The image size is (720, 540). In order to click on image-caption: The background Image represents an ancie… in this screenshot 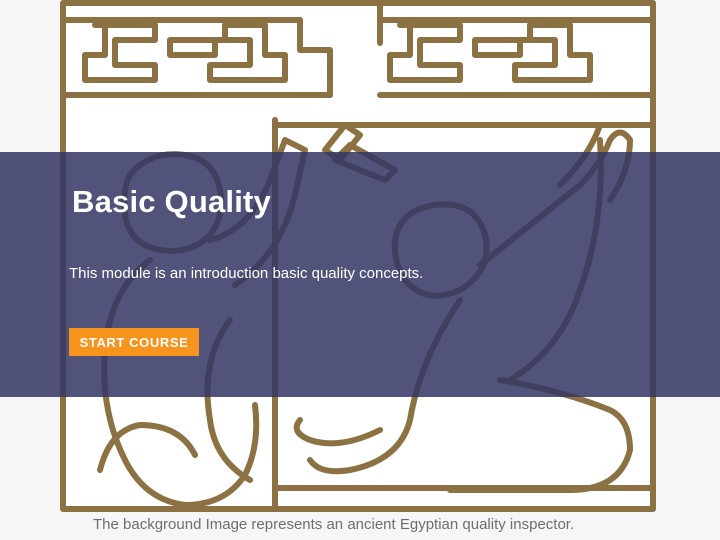, I will do `click(334, 524)`.